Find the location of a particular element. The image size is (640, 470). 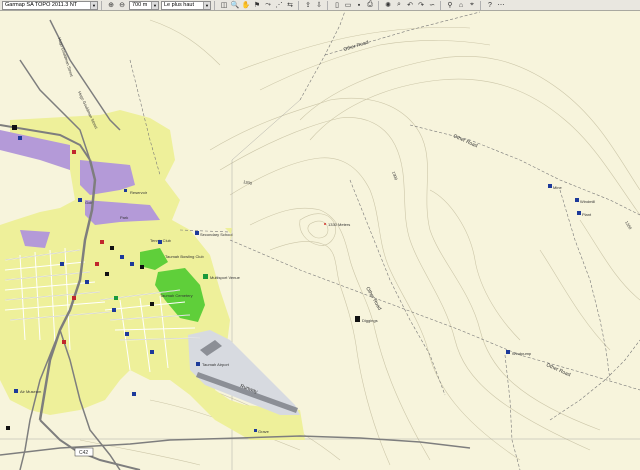

waypoint-tool-icon: ⚑ is located at coordinates (257, 5).